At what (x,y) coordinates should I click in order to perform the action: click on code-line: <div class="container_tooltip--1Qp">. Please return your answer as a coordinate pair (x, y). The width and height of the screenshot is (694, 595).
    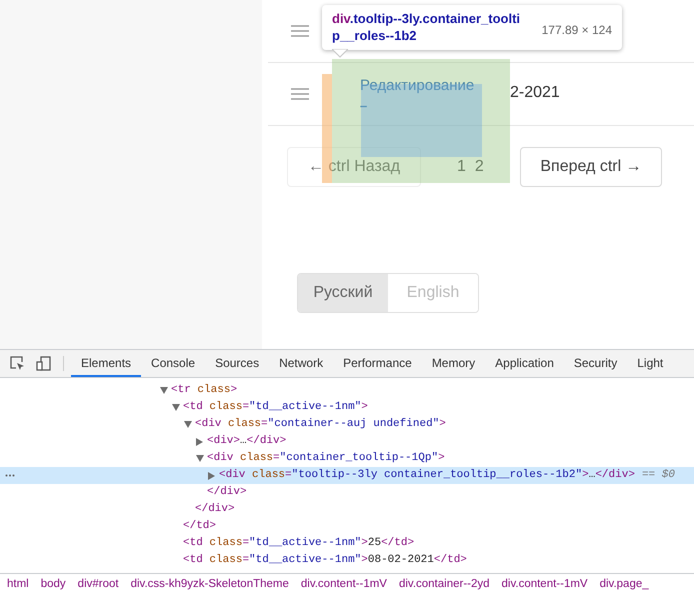
    Looking at the image, I should click on (326, 458).